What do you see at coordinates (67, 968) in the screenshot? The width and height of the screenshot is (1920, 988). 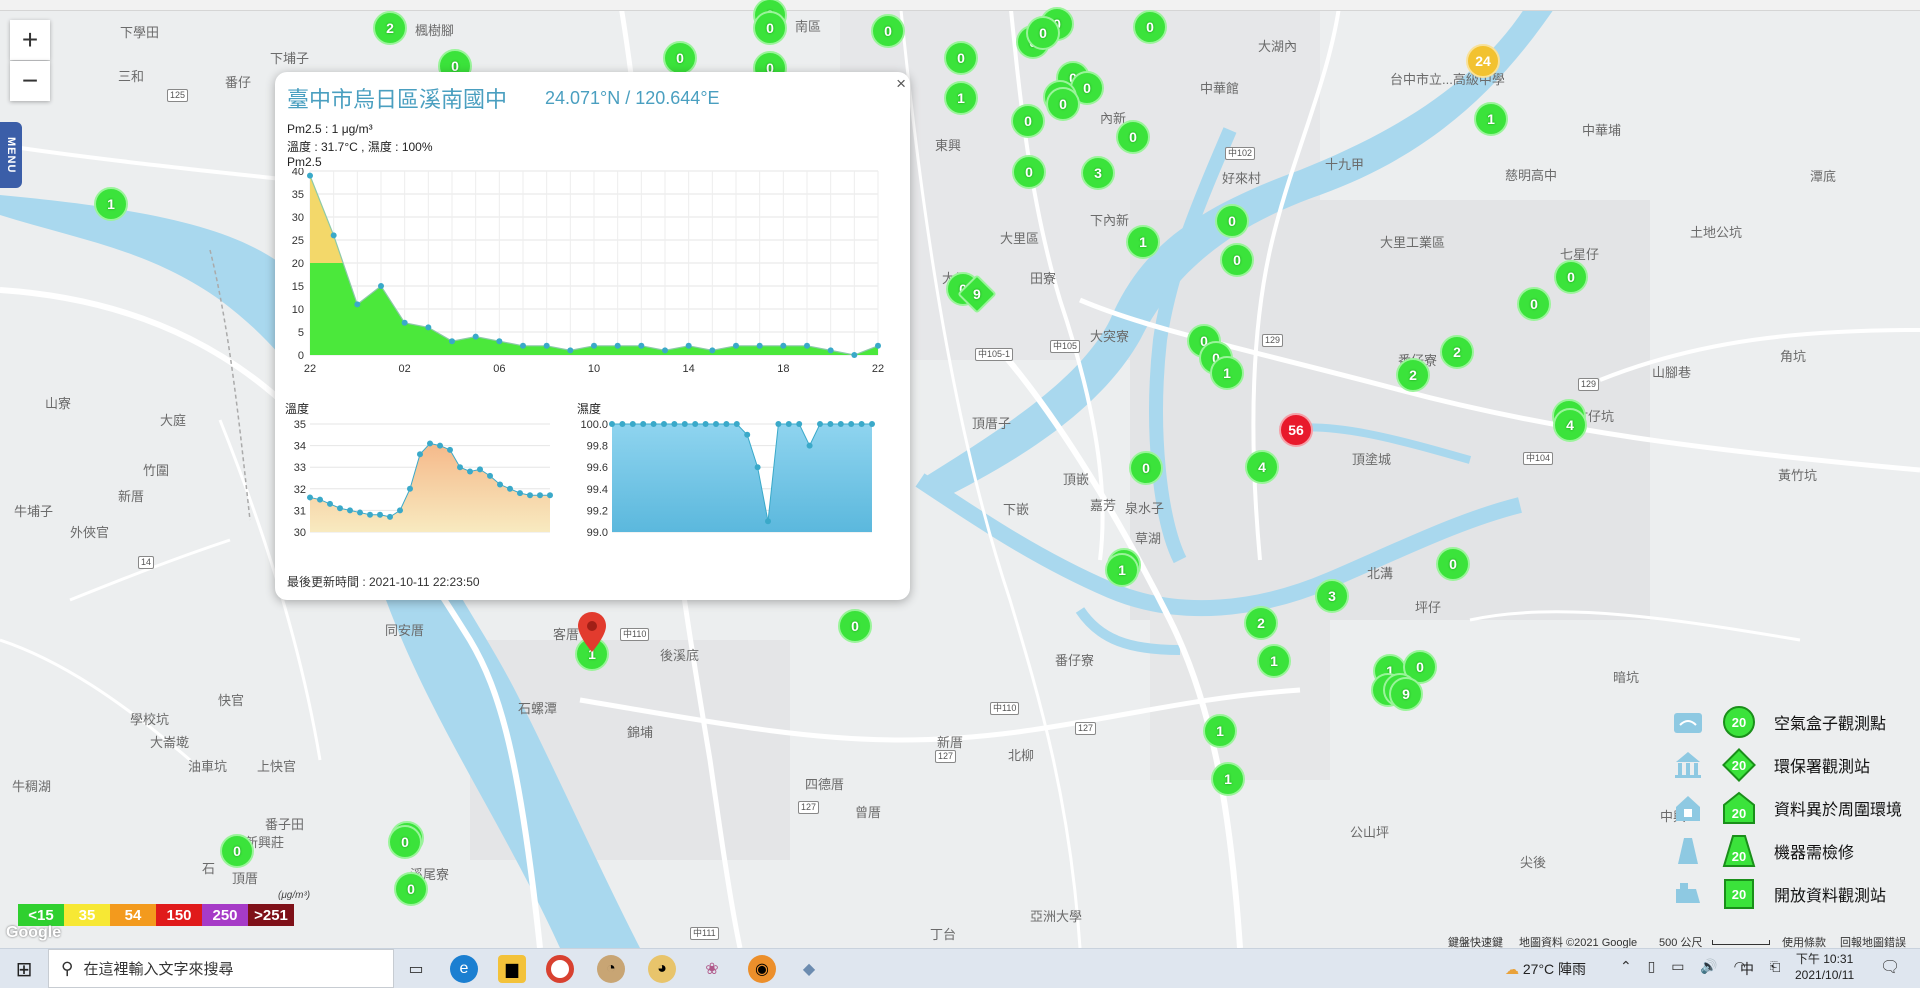 I see `search-icon: ⚲` at bounding box center [67, 968].